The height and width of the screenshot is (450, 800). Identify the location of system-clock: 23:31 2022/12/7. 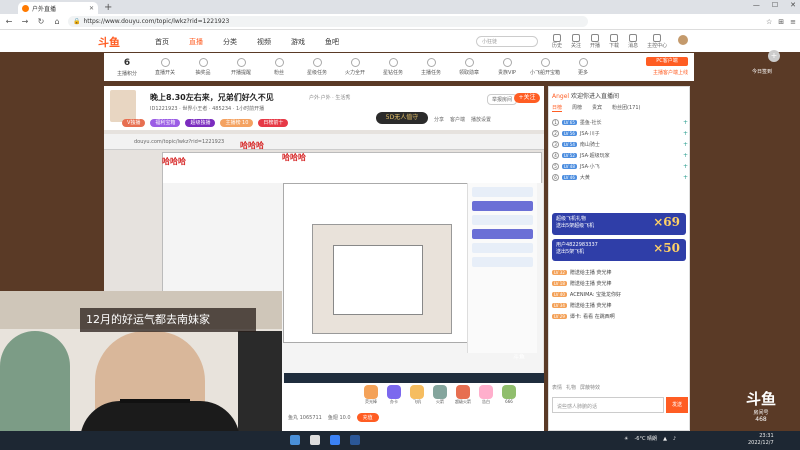
(761, 440).